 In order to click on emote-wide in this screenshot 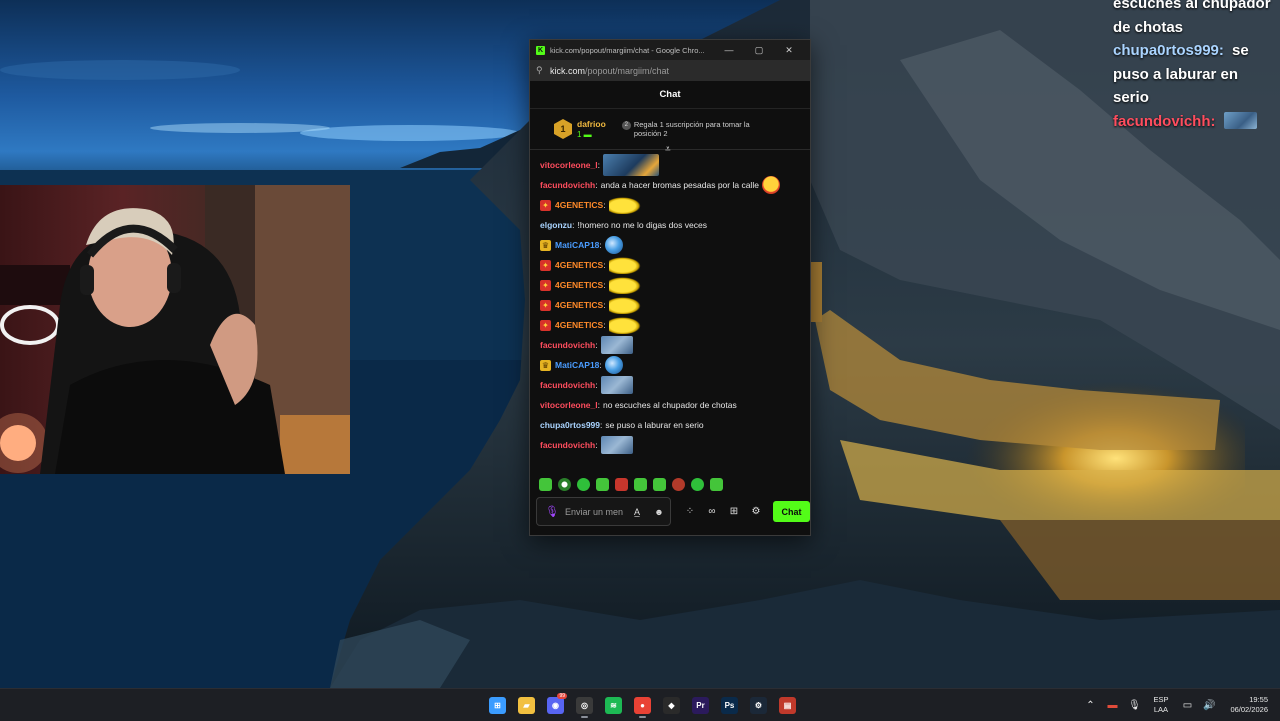, I will do `click(631, 165)`.